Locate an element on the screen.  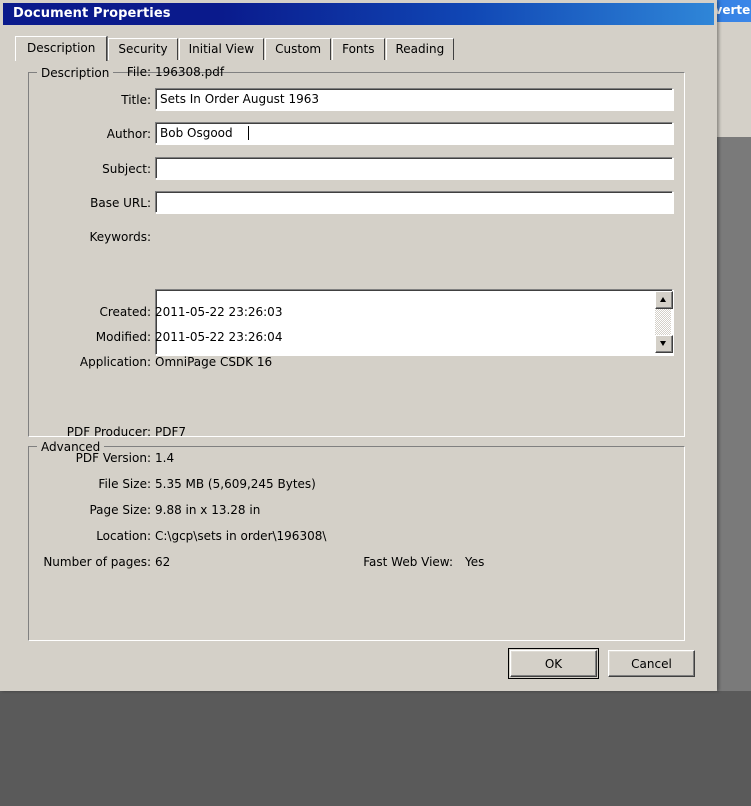
created-label: Created: is located at coordinates (125, 312).